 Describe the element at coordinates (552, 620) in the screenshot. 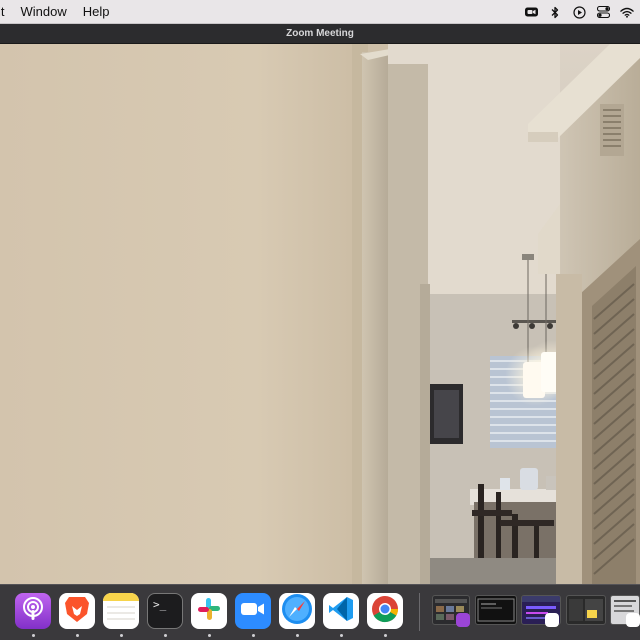

I see `brave-badge-icon` at that location.